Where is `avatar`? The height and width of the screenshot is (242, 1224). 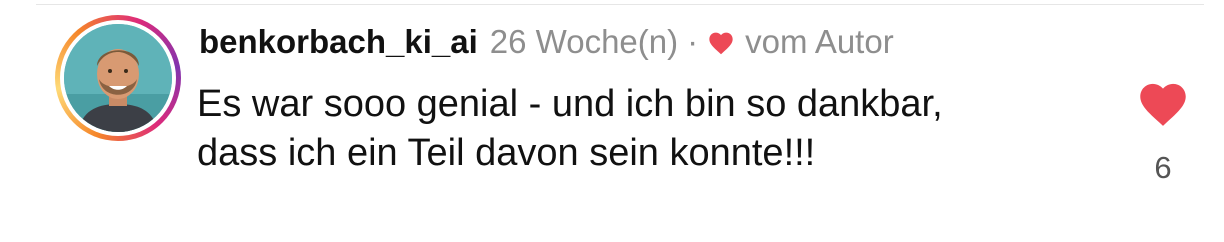
avatar is located at coordinates (118, 78).